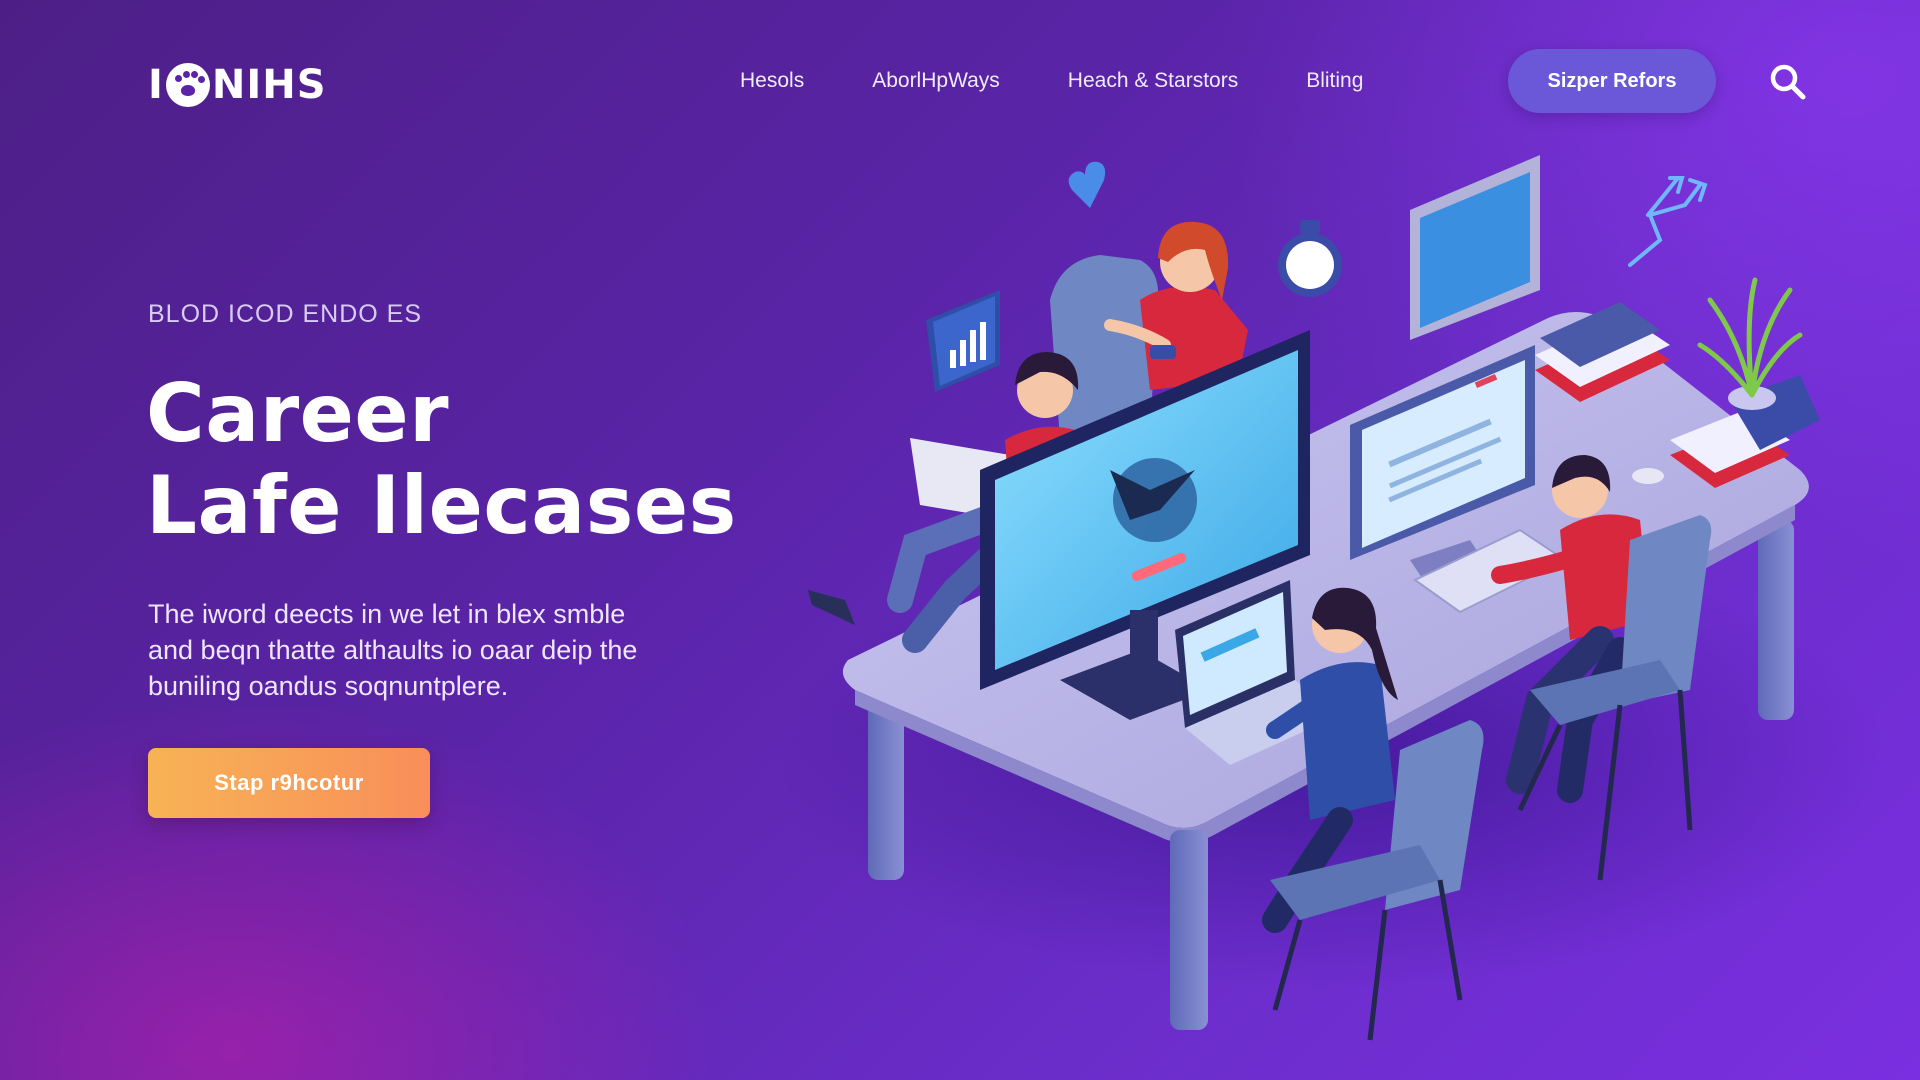  What do you see at coordinates (187, 85) in the screenshot?
I see `paw-logo-icon` at bounding box center [187, 85].